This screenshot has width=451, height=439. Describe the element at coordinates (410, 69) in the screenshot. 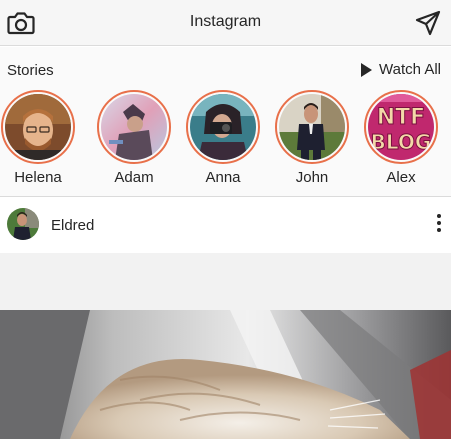

I see `watch-all-label: Watch All` at that location.